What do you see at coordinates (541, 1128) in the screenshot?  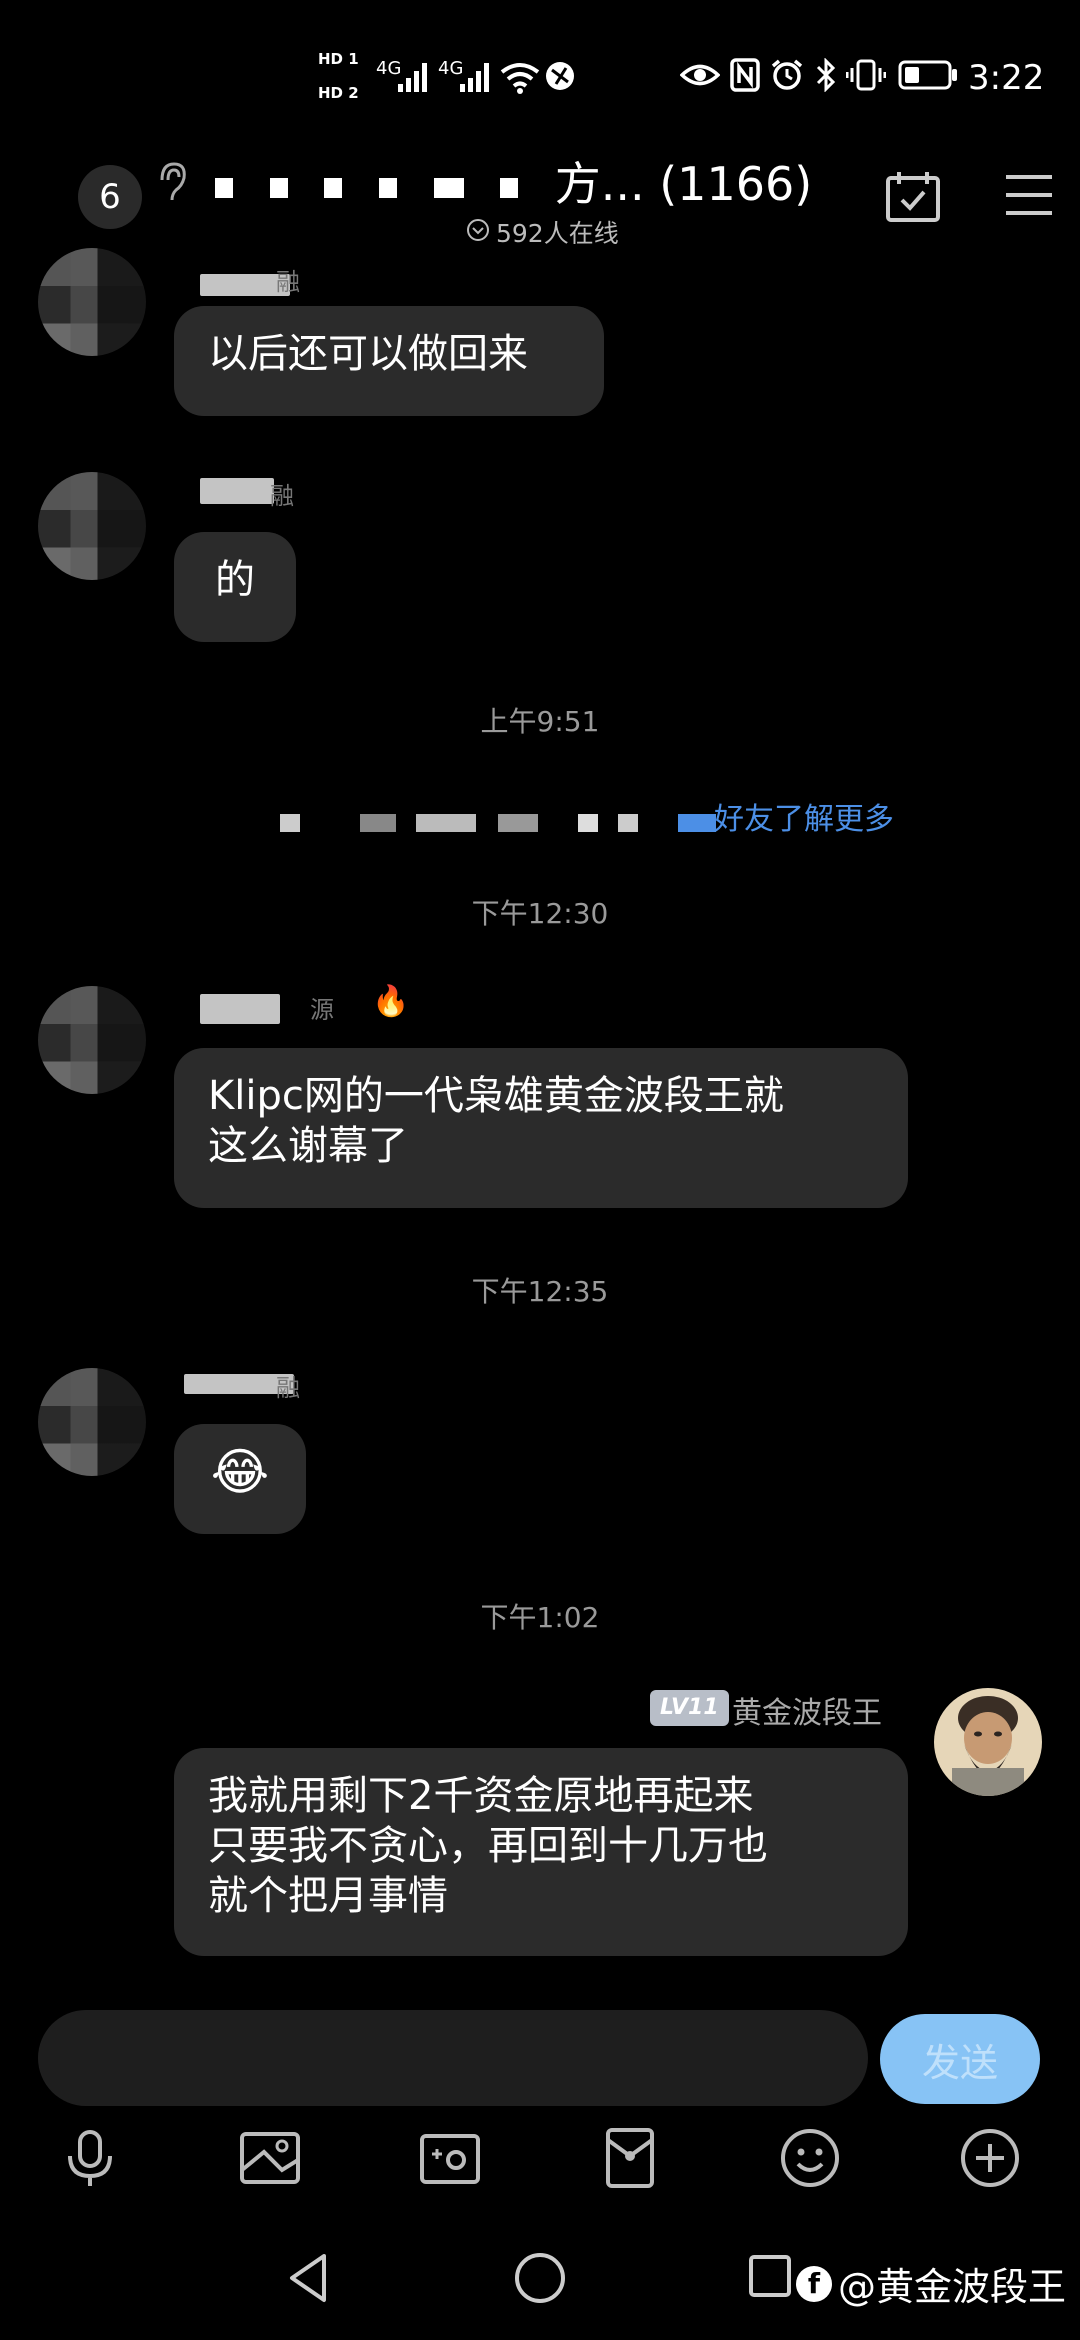 I see `message-bubble: Klipc网的一代枭雄黄金波段王就 这么谢幕了` at bounding box center [541, 1128].